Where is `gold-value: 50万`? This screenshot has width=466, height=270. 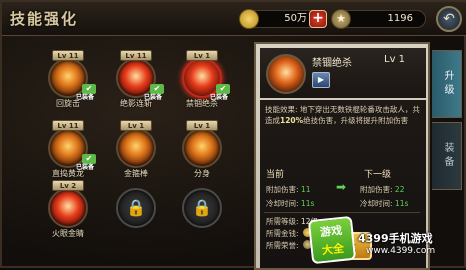
gold-value: 50万 is located at coordinates (295, 18).